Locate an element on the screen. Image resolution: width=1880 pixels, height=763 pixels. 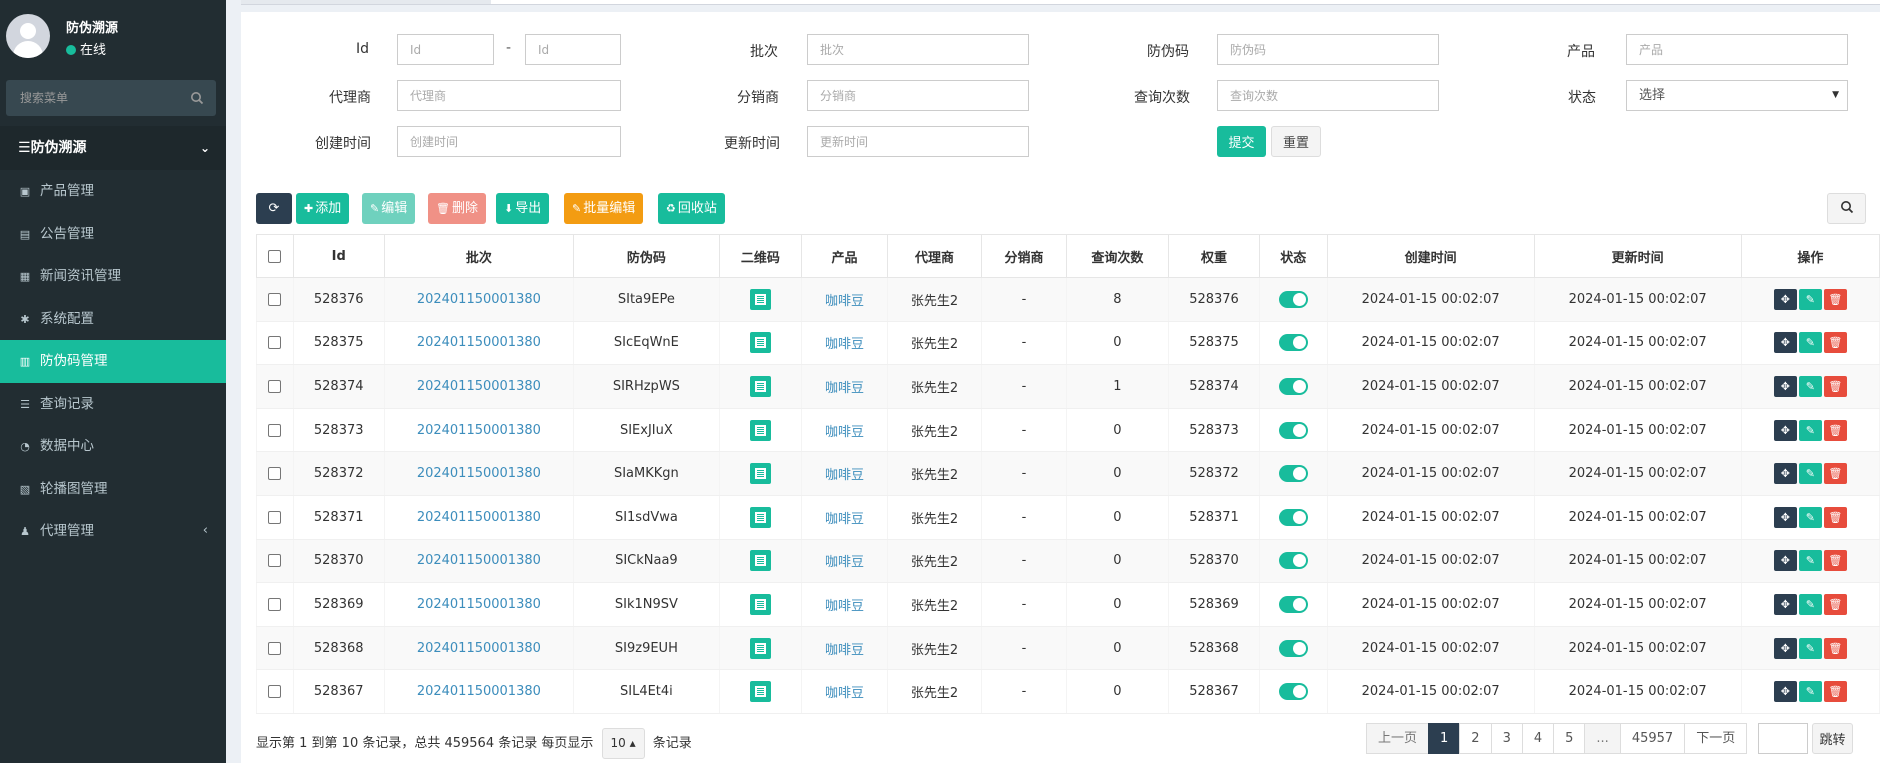
filter-updated-input is located at coordinates (918, 141).